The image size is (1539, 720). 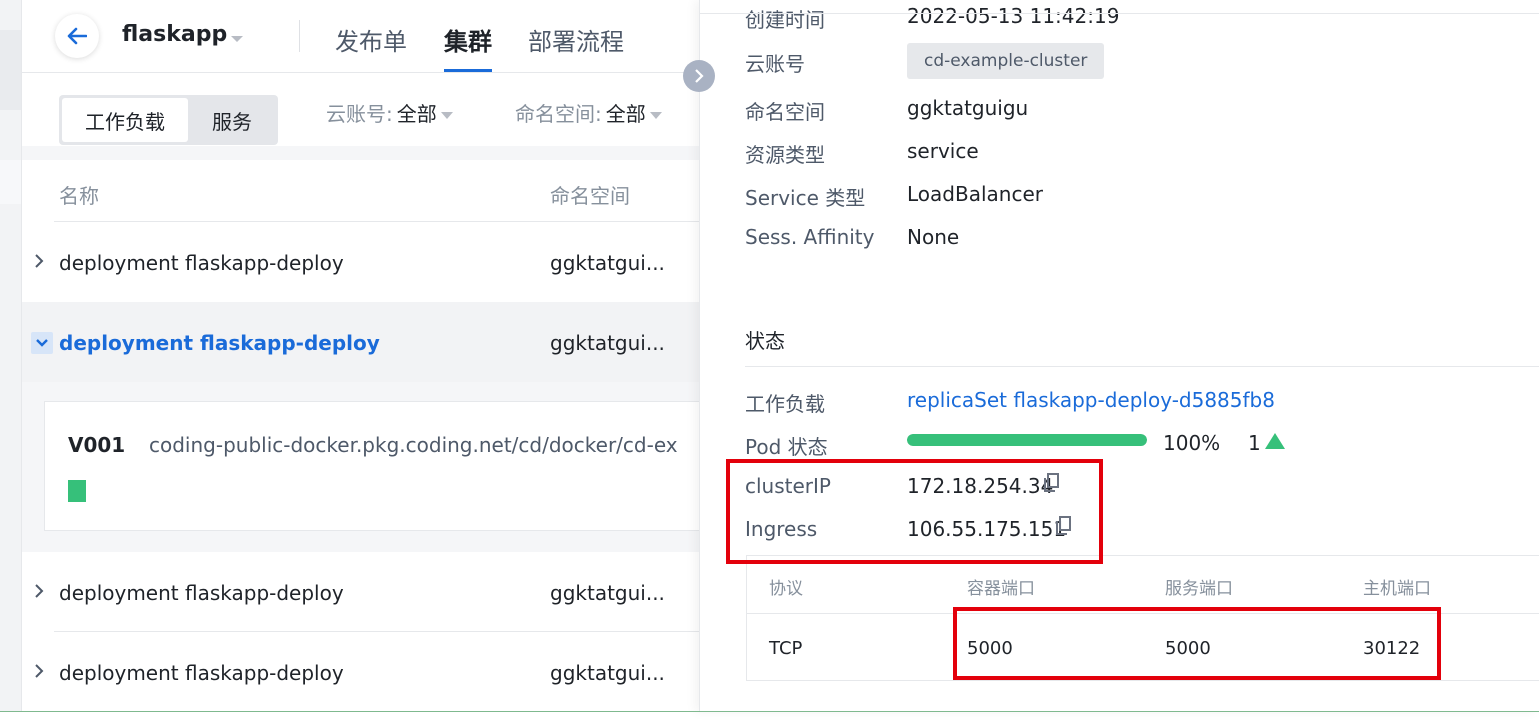 What do you see at coordinates (987, 529) in the screenshot?
I see `ingress-value: 106.55.175.151` at bounding box center [987, 529].